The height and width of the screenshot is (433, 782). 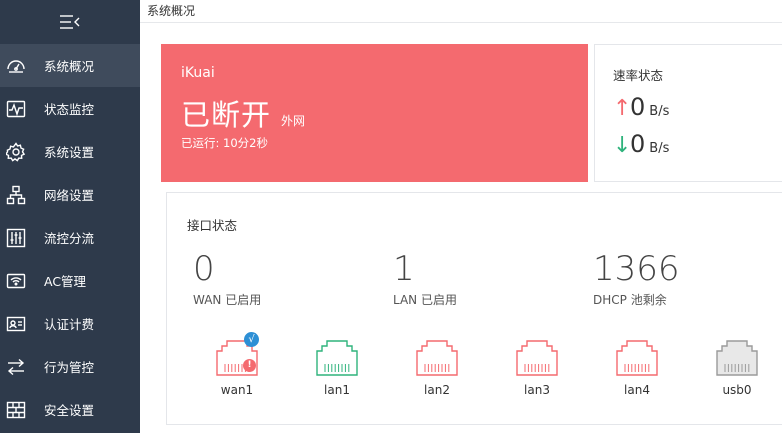 What do you see at coordinates (425, 278) in the screenshot?
I see `lan-enabled-stat: 1 LAN 已启用` at bounding box center [425, 278].